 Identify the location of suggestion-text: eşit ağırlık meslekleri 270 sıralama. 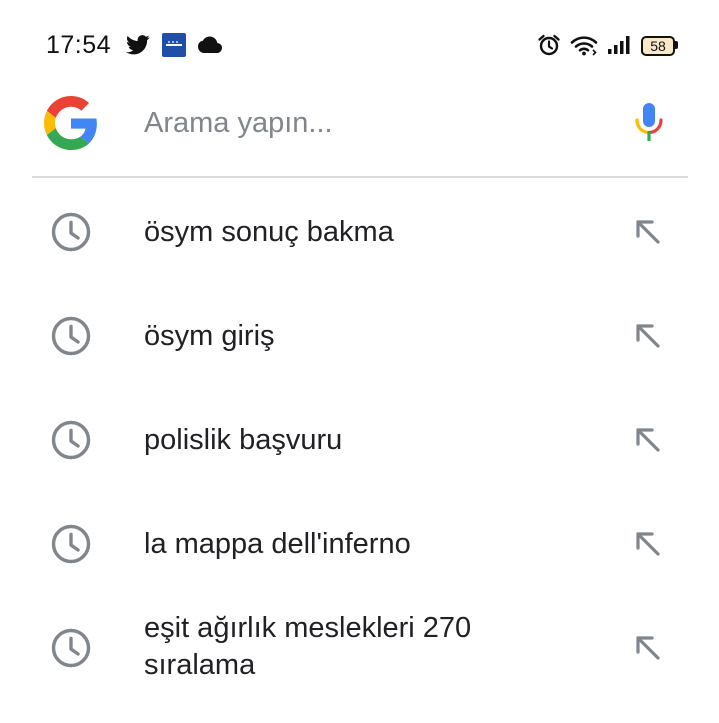
(308, 646).